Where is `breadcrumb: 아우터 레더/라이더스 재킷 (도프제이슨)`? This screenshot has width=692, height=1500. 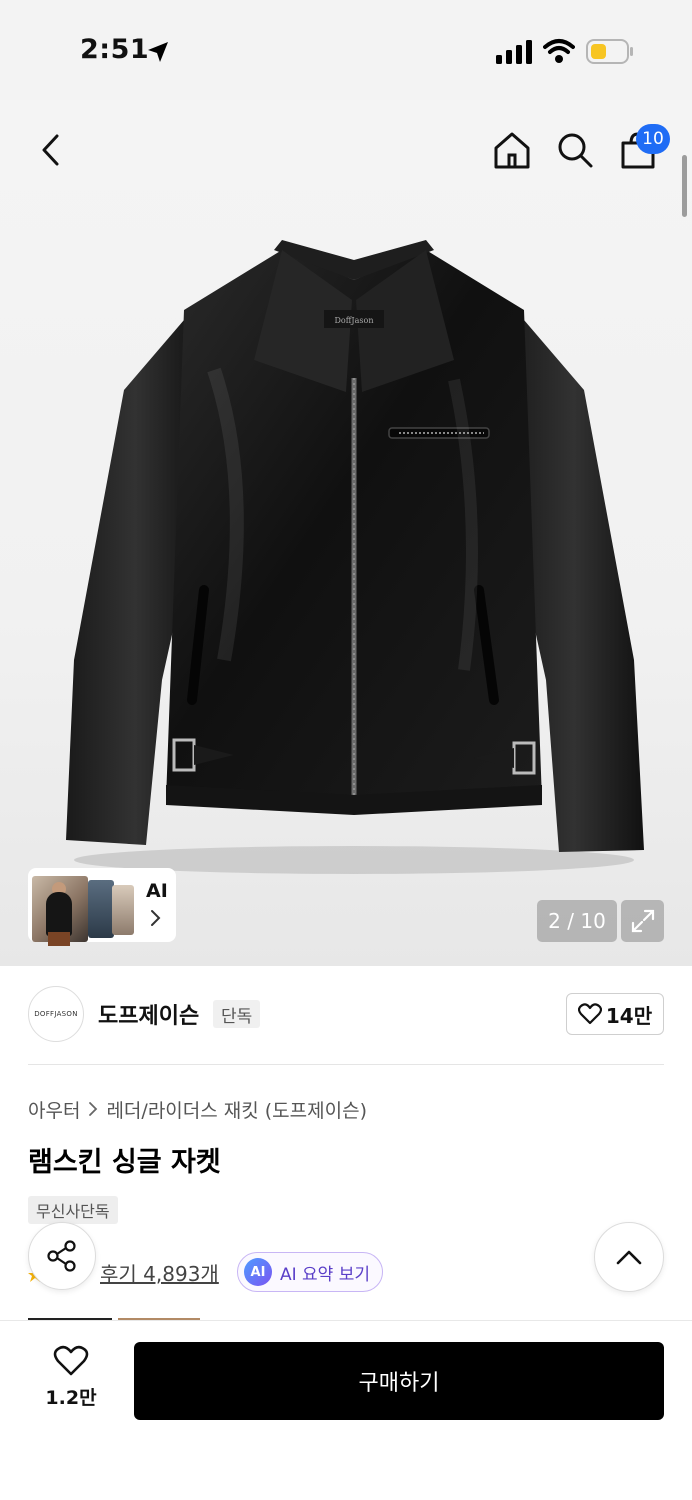
breadcrumb: 아우터 레더/라이더스 재킷 (도프제이슨) is located at coordinates (197, 1109).